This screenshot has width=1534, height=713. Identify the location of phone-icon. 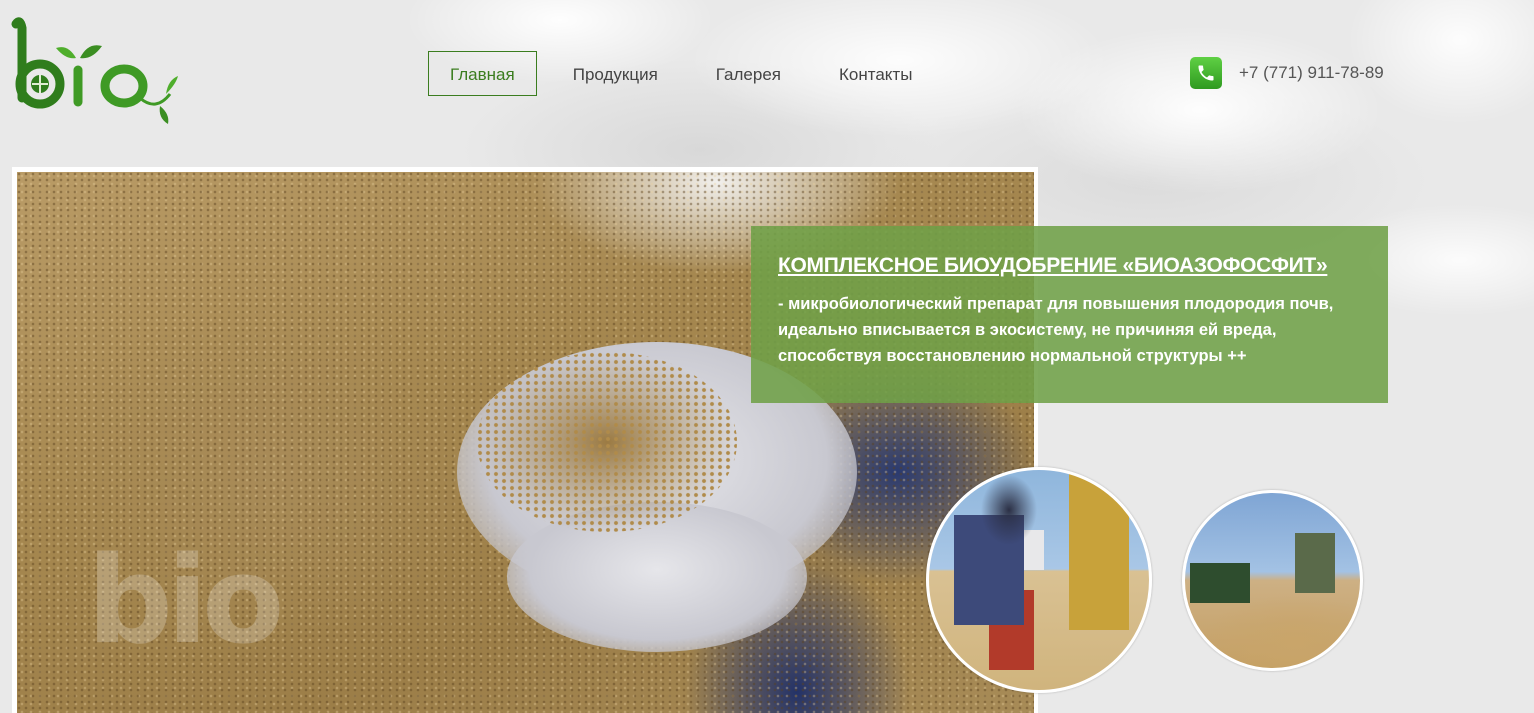
(1206, 73).